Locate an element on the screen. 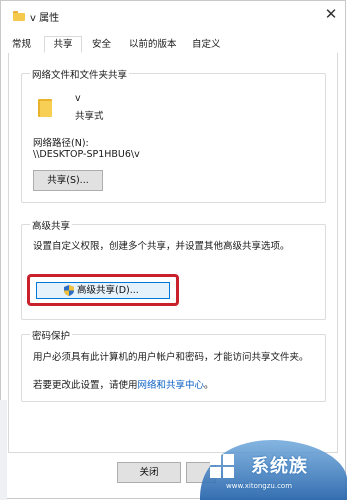  shared-folder-icon is located at coordinates (45, 108).